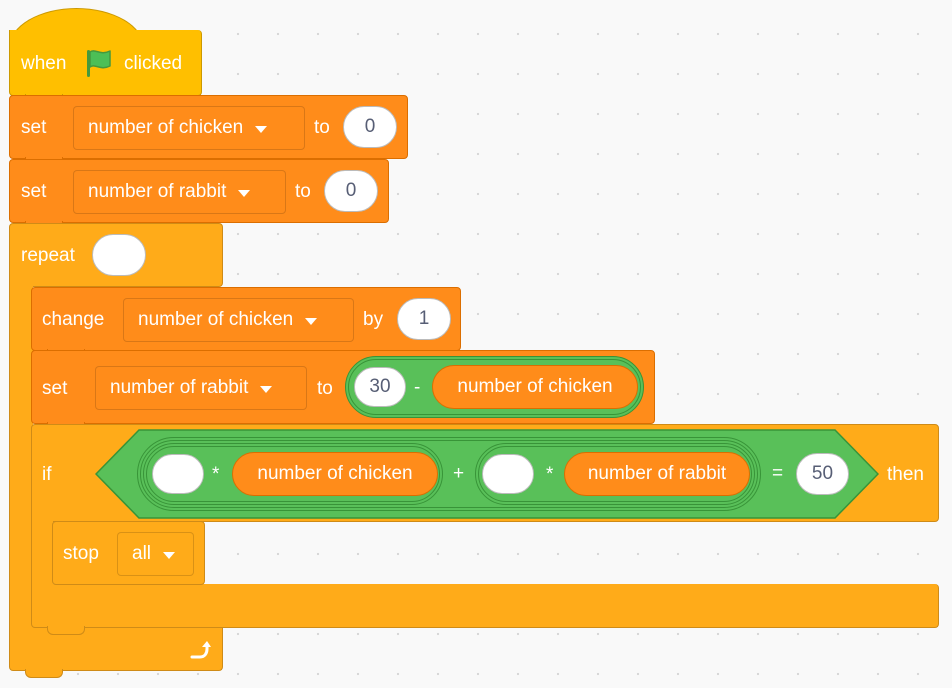  I want to click on when-label: when, so click(44, 63).